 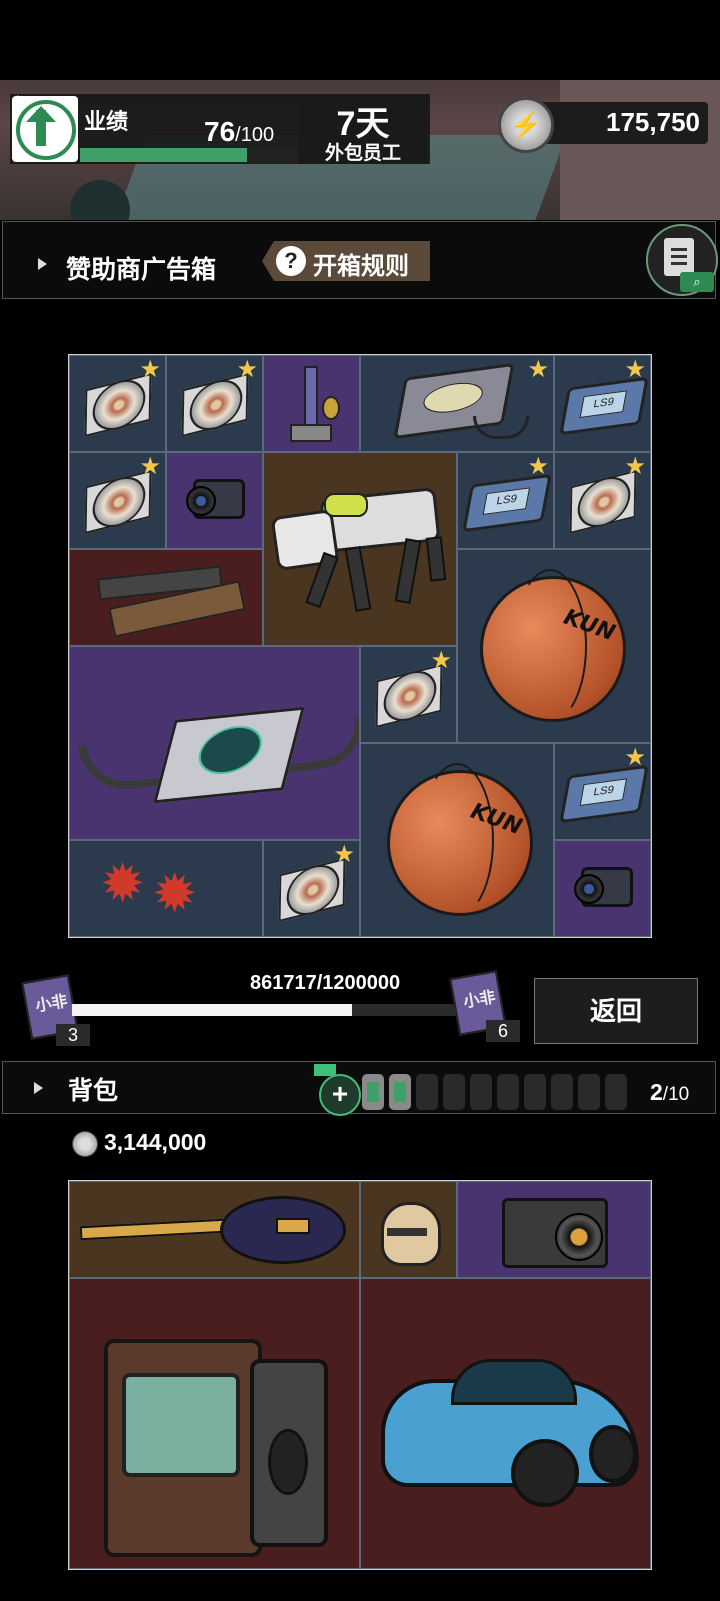 What do you see at coordinates (457, 403) in the screenshot?
I see `box-item-disc-player: ★` at bounding box center [457, 403].